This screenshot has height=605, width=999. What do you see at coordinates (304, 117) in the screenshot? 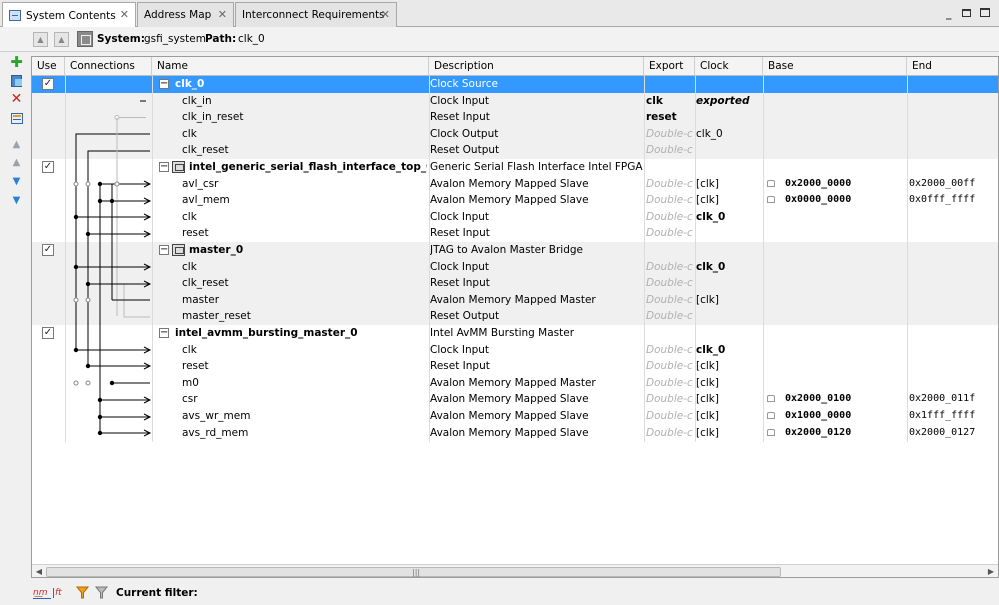
I see `interface-name: clk_in_reset` at bounding box center [304, 117].